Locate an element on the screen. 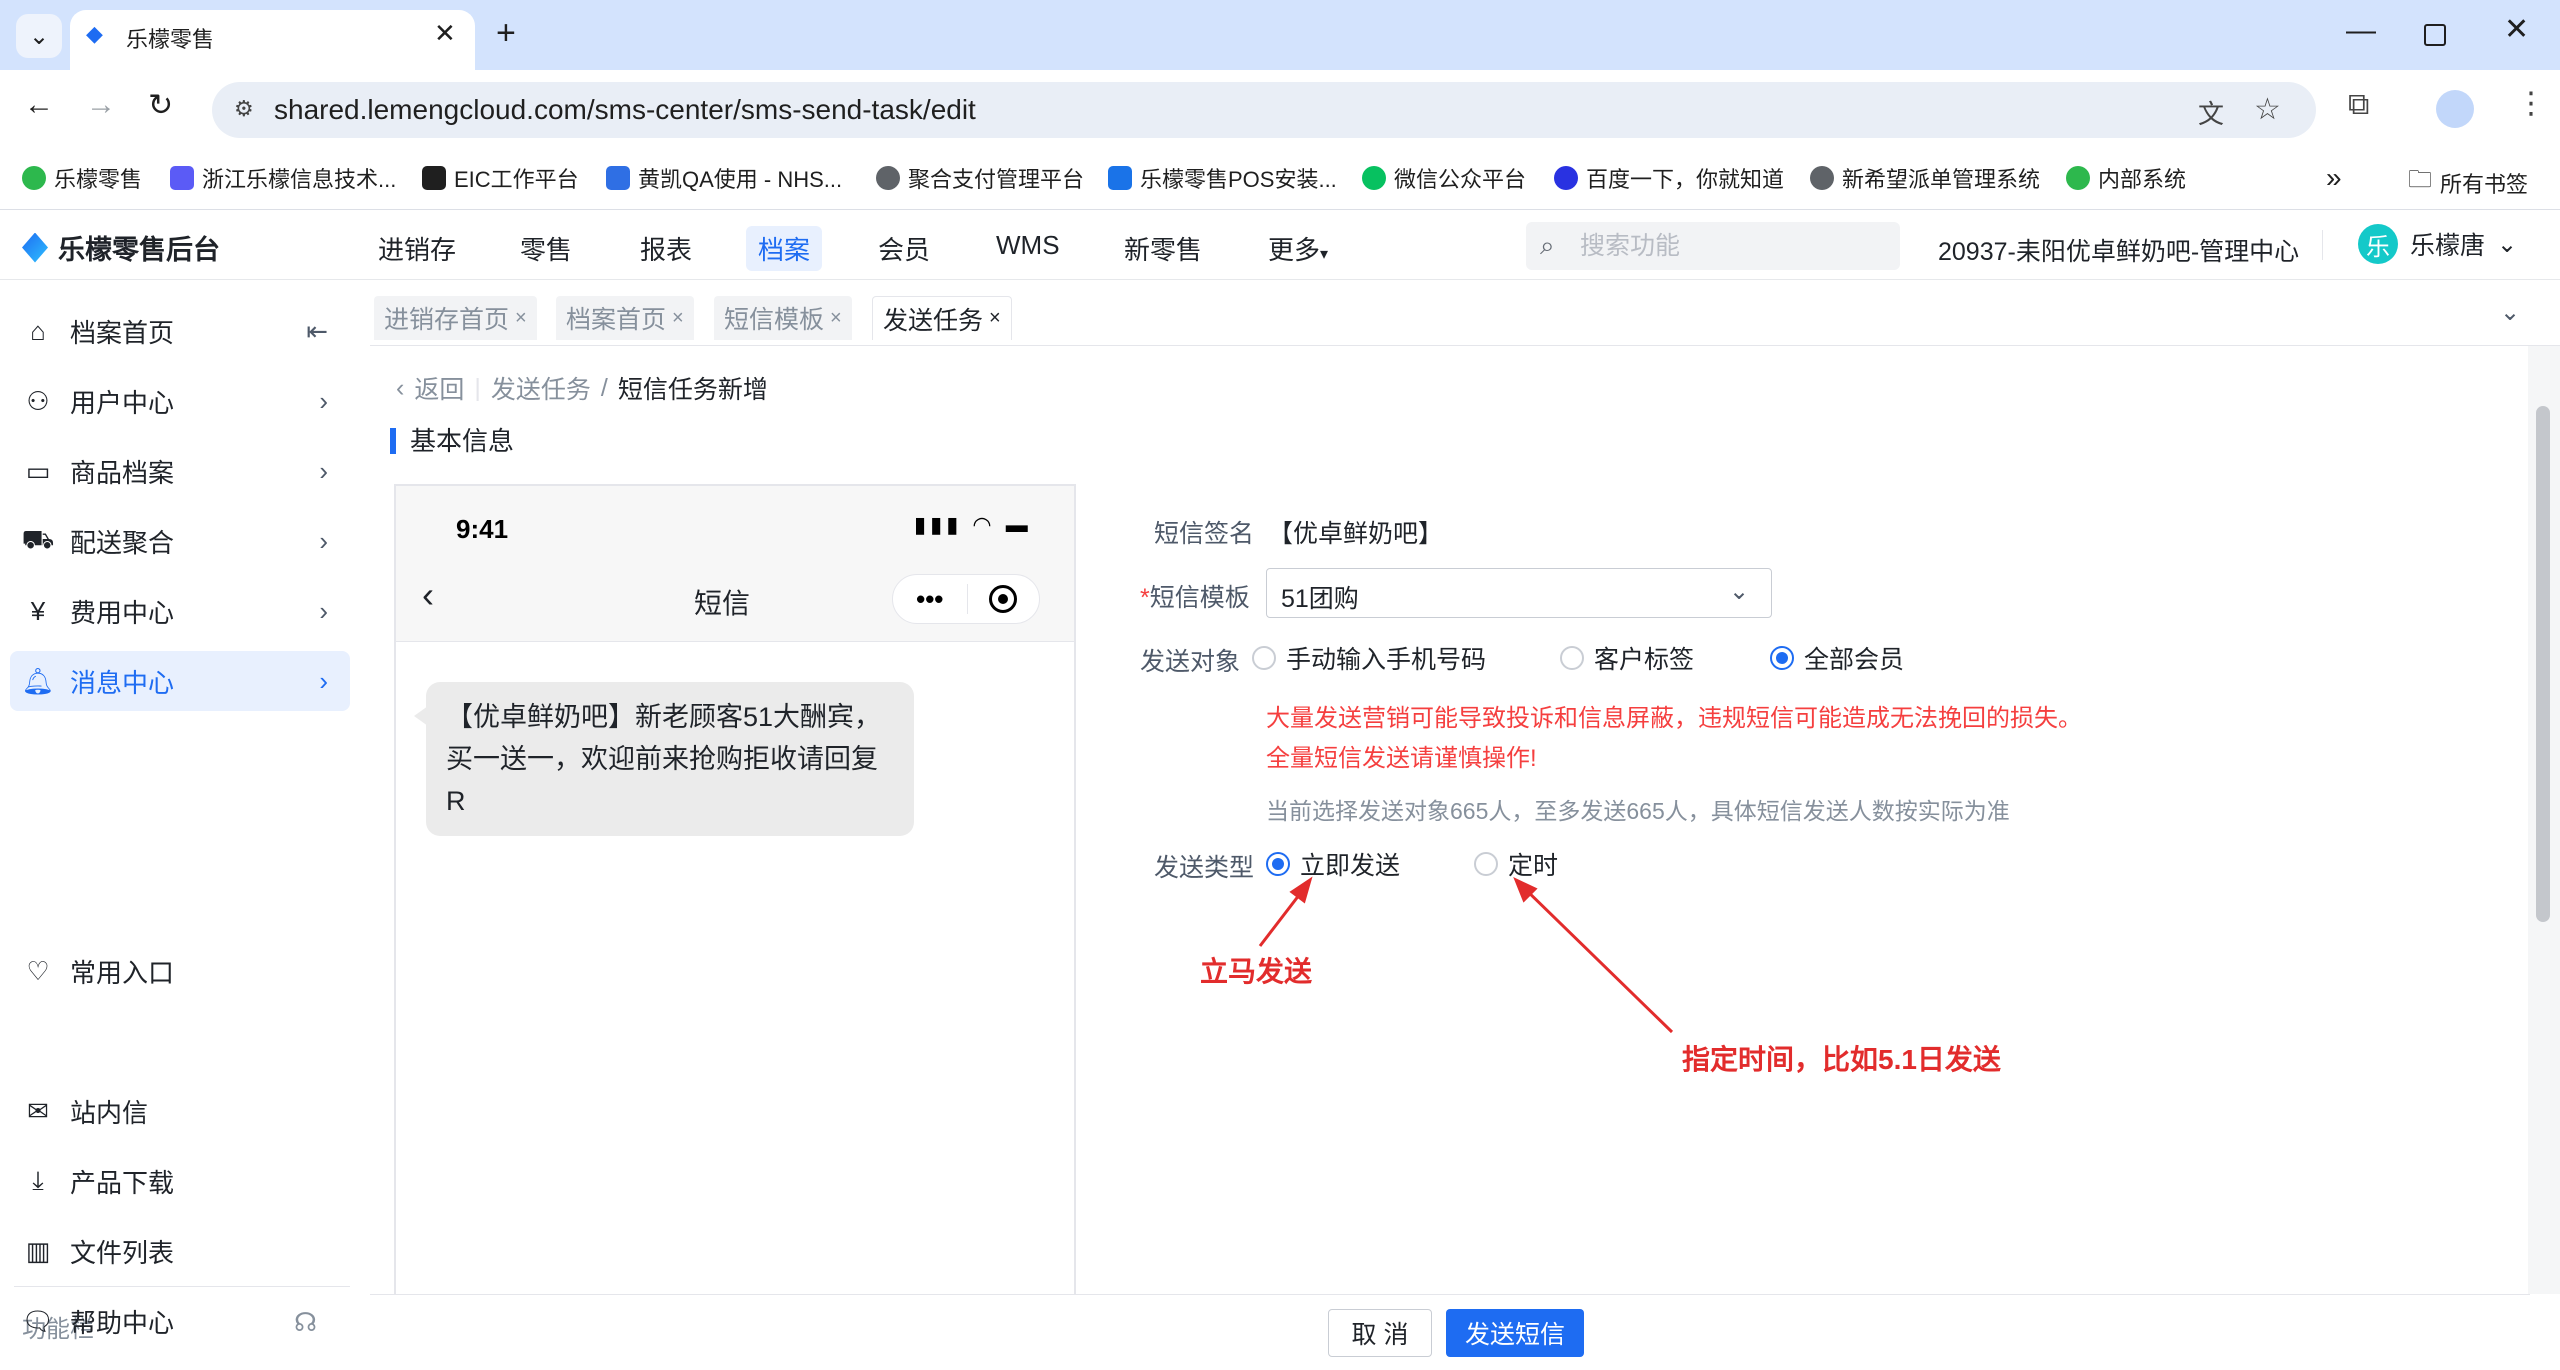  all-bookmarks-button: 🗀 所有书签 is located at coordinates (2468, 182).